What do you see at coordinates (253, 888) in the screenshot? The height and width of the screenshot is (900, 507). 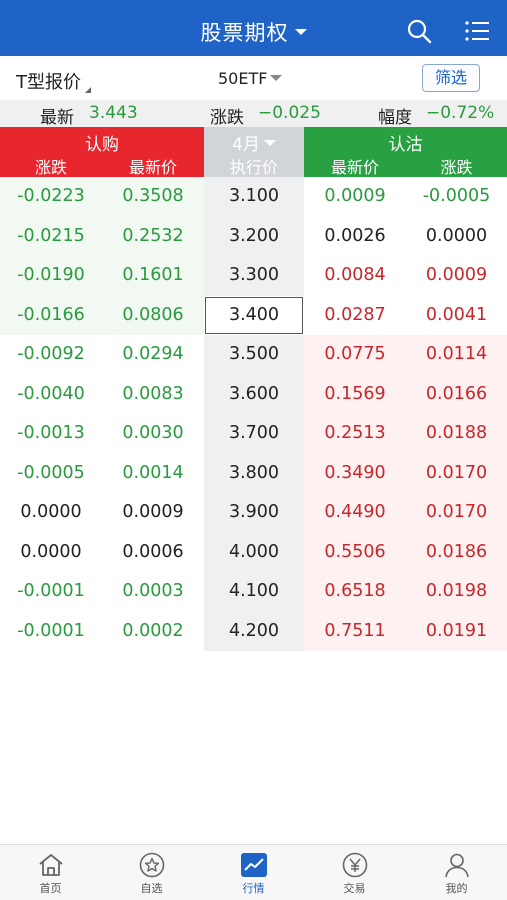 I see `nav-market-label: 行情` at bounding box center [253, 888].